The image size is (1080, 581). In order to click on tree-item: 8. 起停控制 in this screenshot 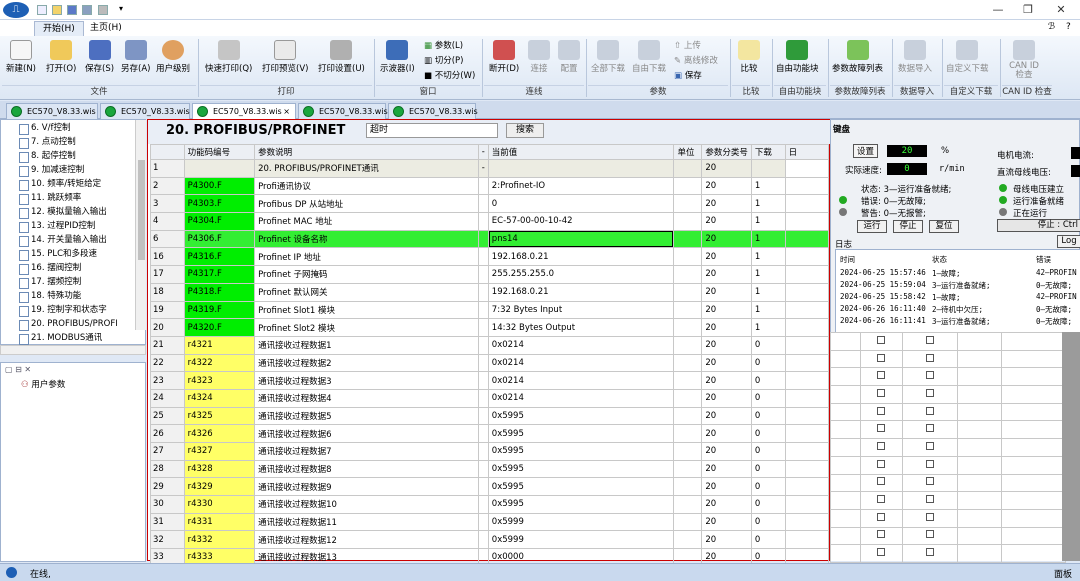, I will do `click(47, 156)`.